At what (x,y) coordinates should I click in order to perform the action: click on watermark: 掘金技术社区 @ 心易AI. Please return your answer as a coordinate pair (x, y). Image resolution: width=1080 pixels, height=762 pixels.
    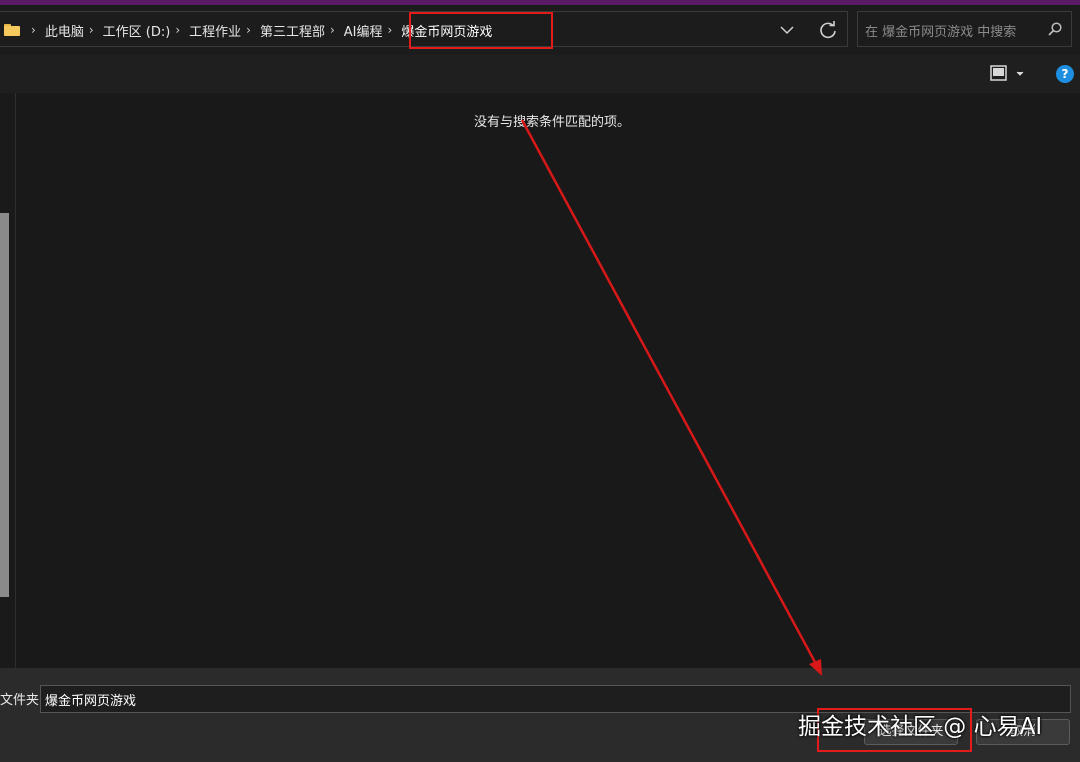
    Looking at the image, I should click on (920, 727).